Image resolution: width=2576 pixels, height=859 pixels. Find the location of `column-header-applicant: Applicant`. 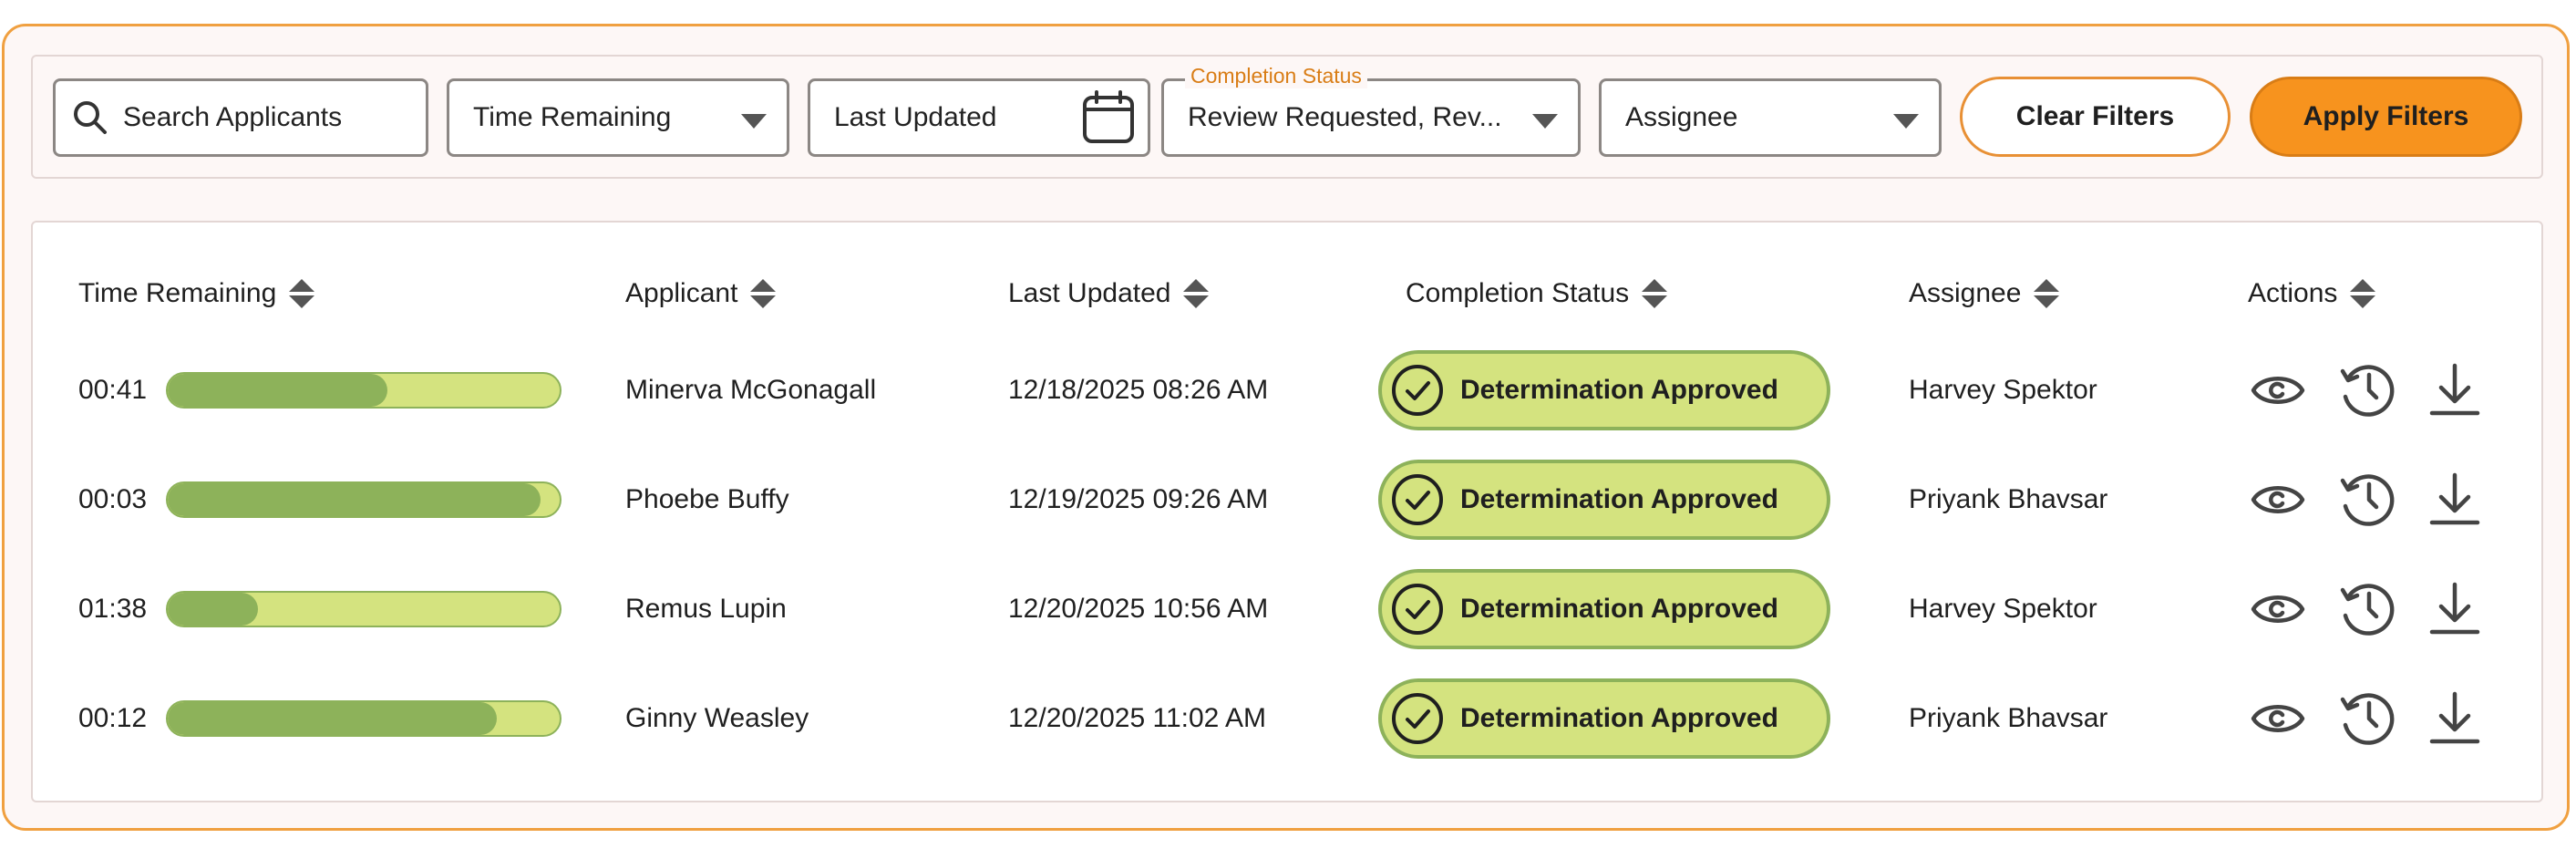

column-header-applicant: Applicant is located at coordinates (701, 294).